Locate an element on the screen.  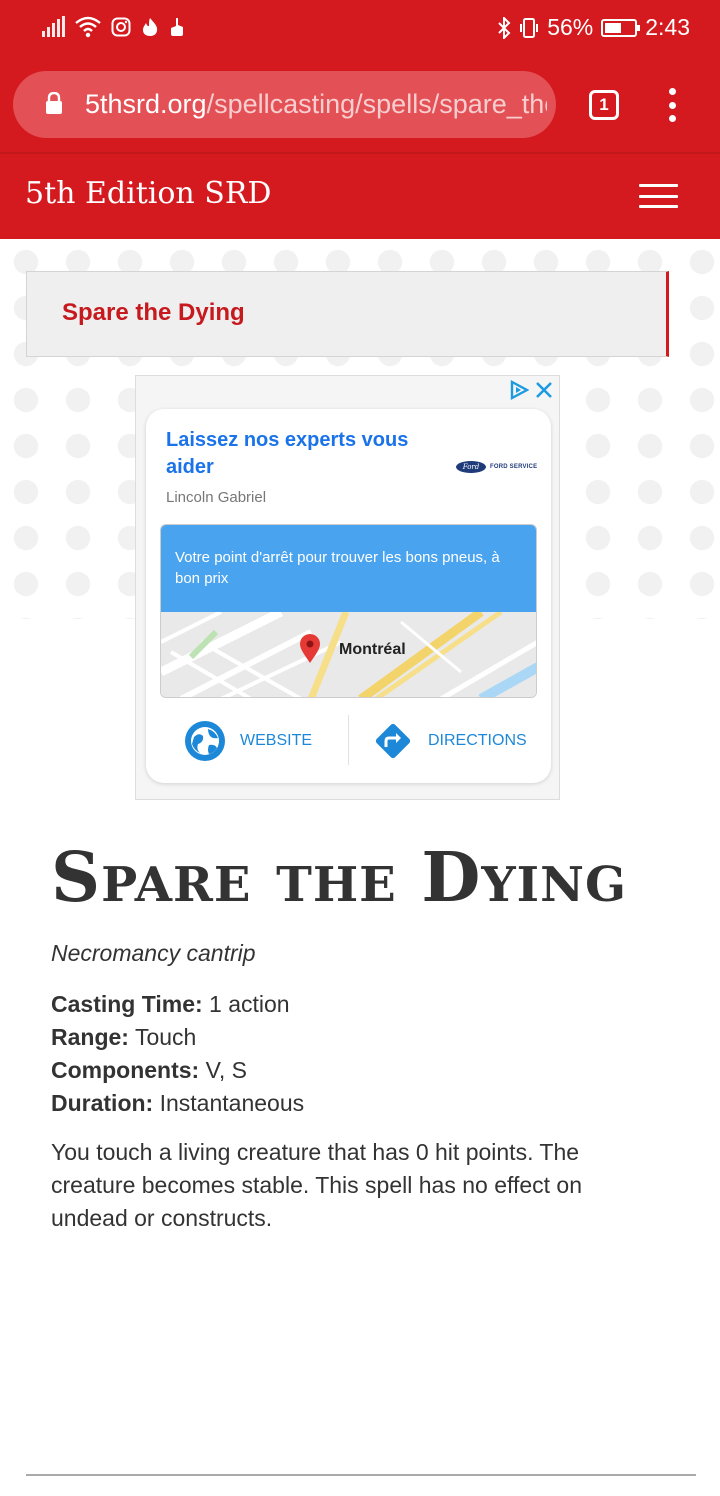
website-label: WEBSITE is located at coordinates (276, 740).